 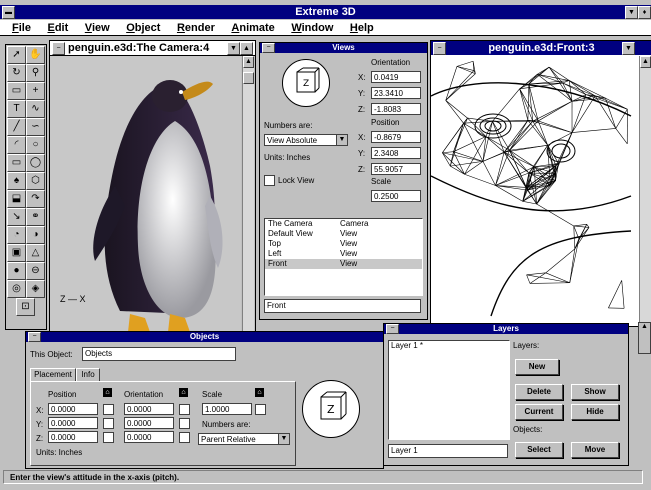 I want to click on scale-lock-checkbox, so click(x=260, y=409).